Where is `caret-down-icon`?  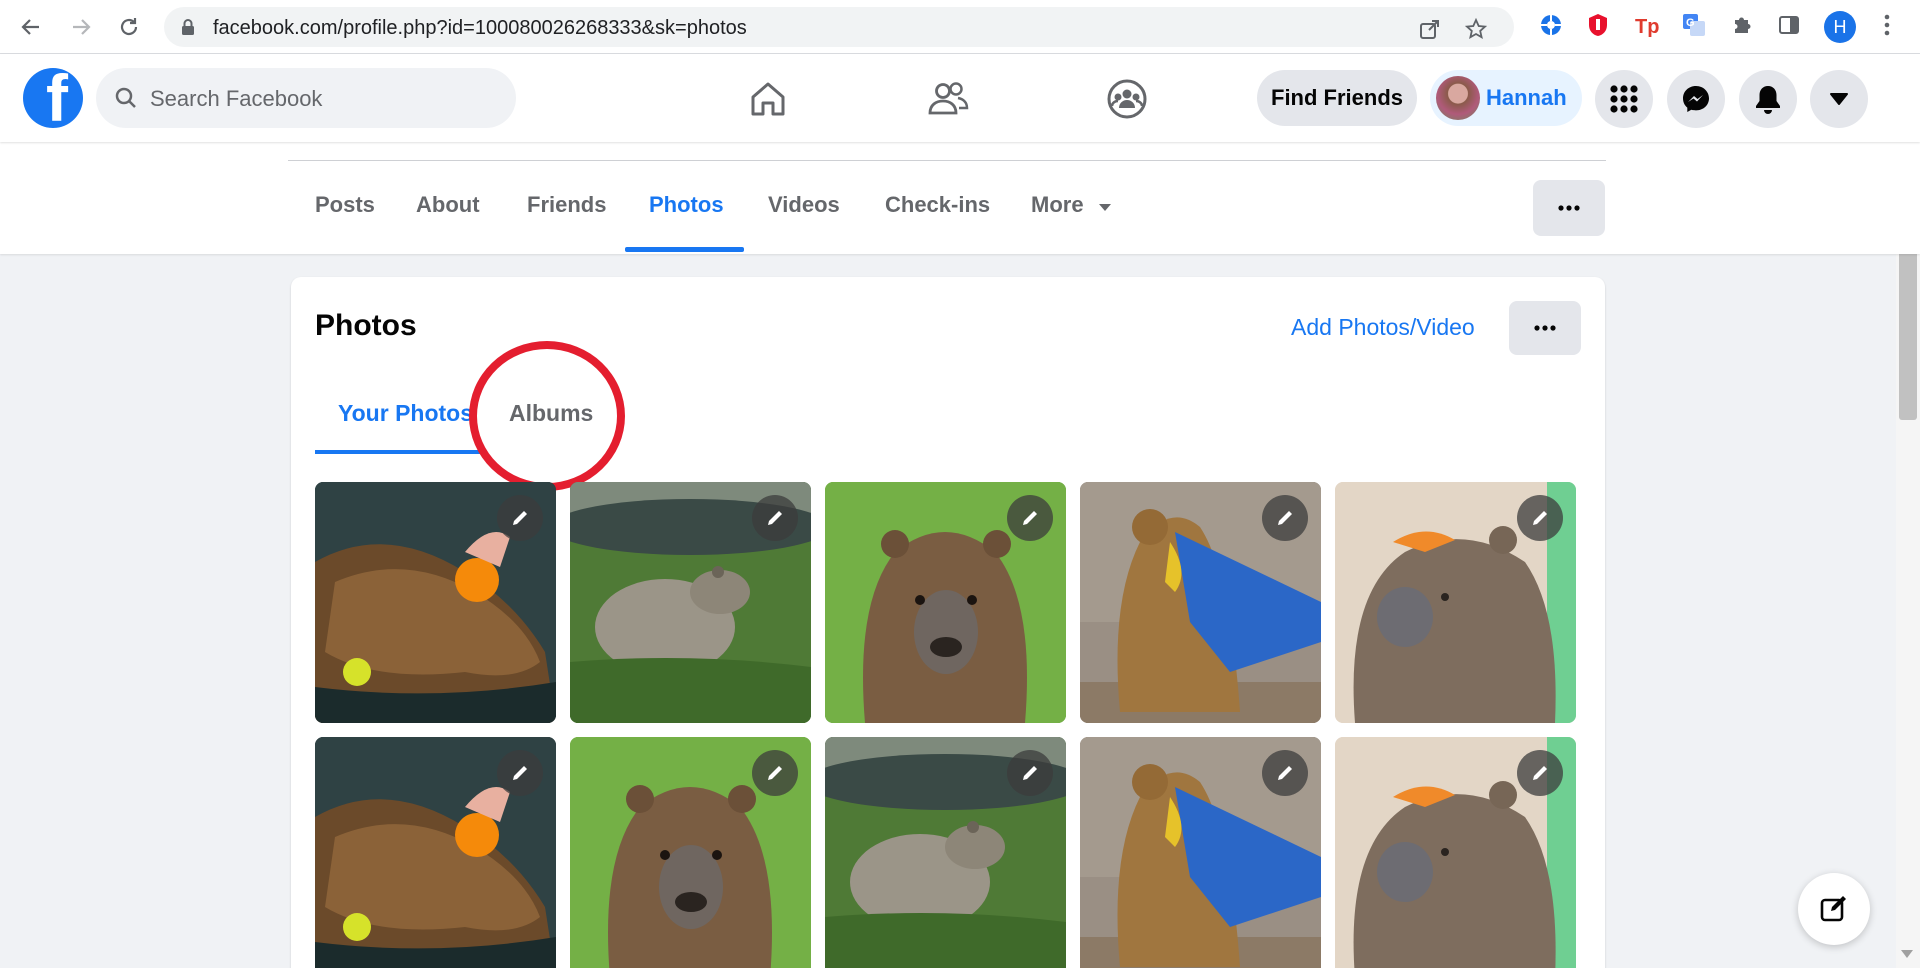
caret-down-icon is located at coordinates (1104, 207).